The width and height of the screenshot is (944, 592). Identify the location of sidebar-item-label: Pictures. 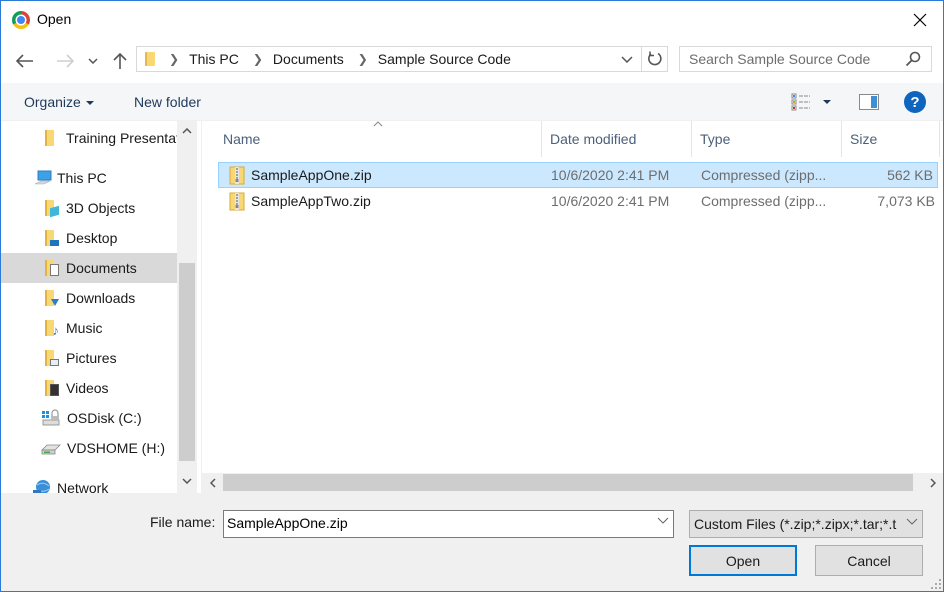
(91, 358).